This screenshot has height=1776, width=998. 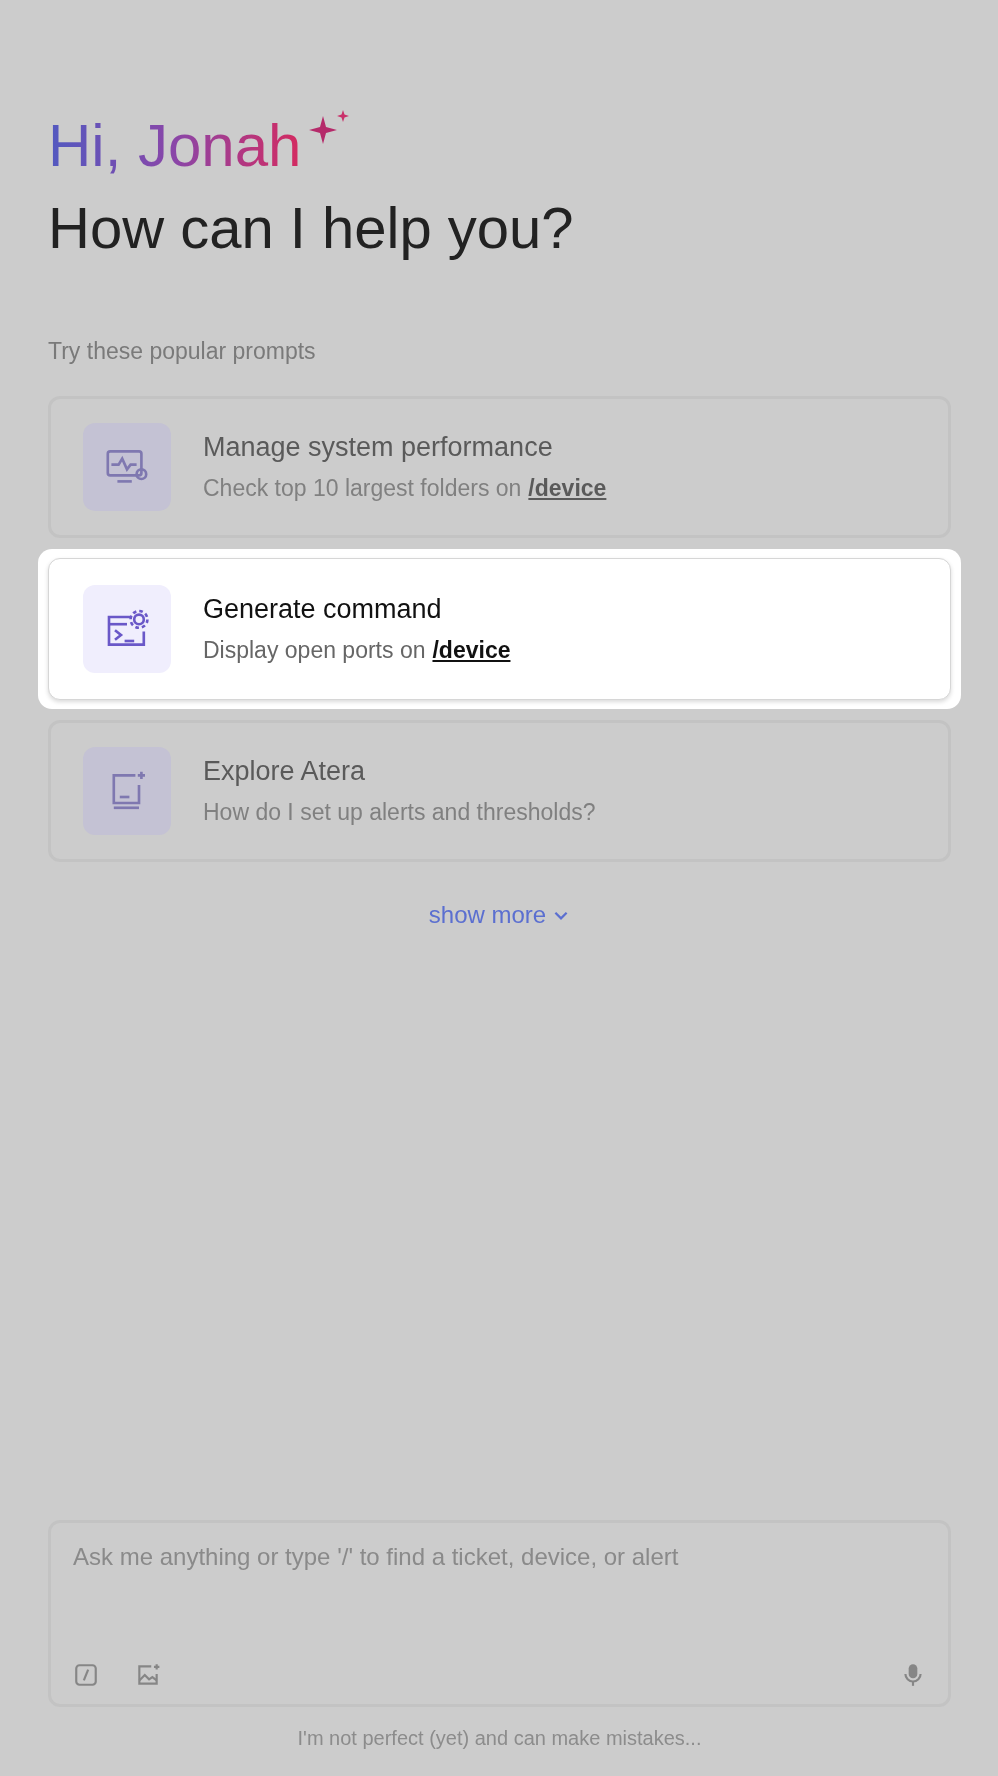 What do you see at coordinates (499, 629) in the screenshot?
I see `prompt-card: Generate command Display open ports on /device` at bounding box center [499, 629].